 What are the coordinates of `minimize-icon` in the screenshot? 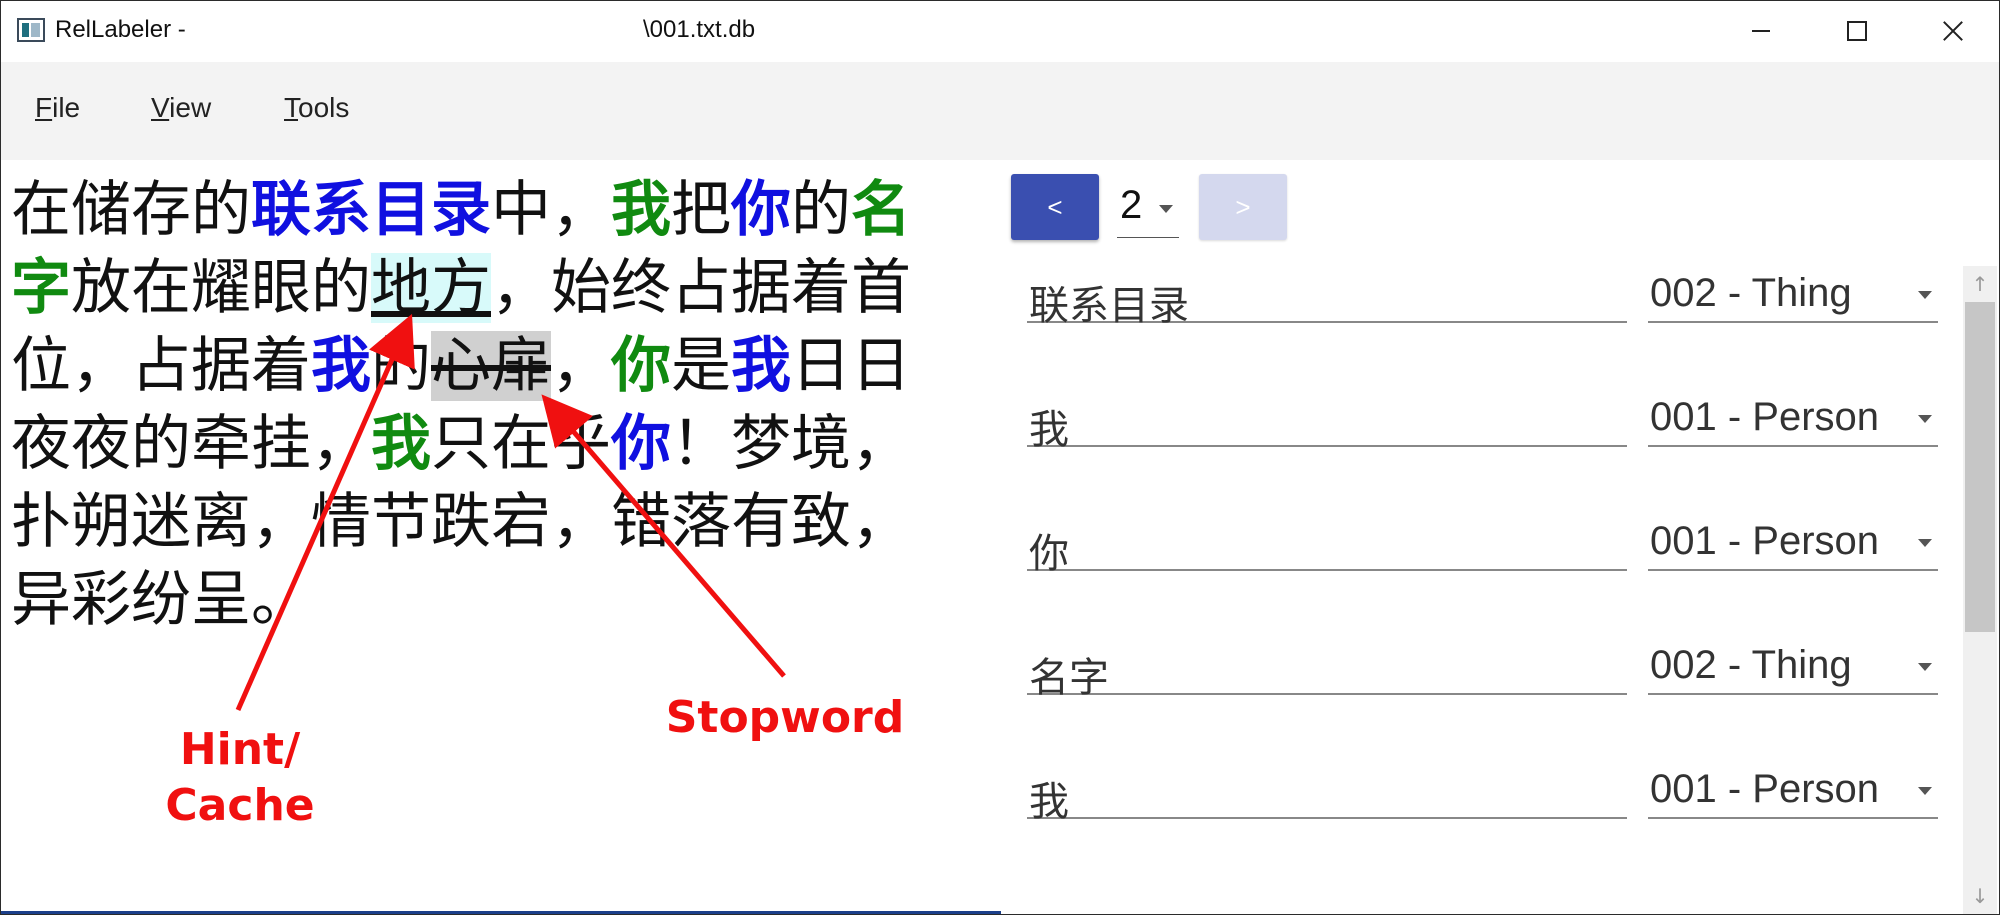 It's located at (1761, 31).